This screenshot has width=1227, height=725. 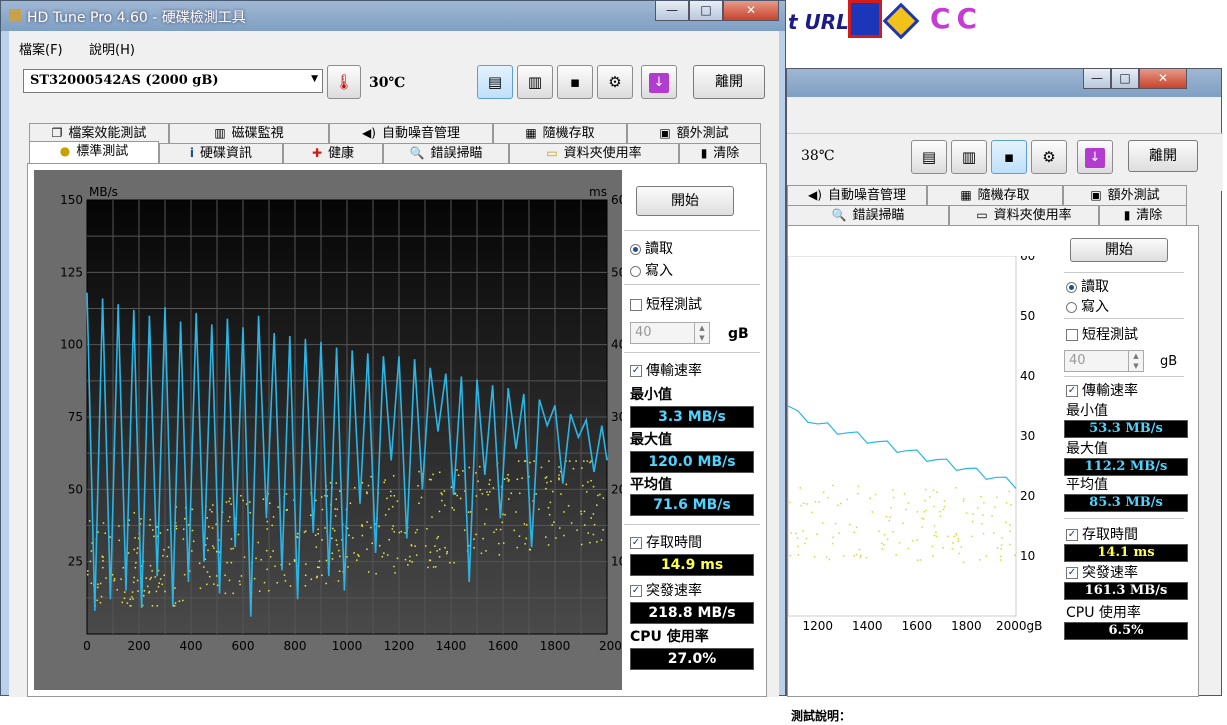 What do you see at coordinates (666, 542) in the screenshot?
I see `access-time-checkbox: ✓ 存取時間` at bounding box center [666, 542].